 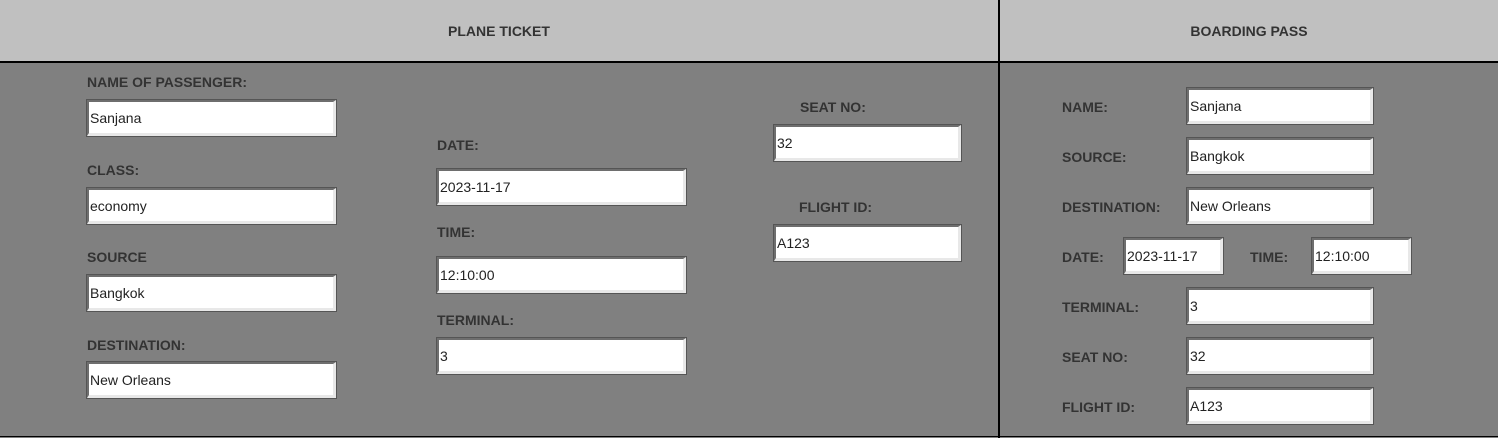 What do you see at coordinates (211, 206) in the screenshot?
I see `class-field` at bounding box center [211, 206].